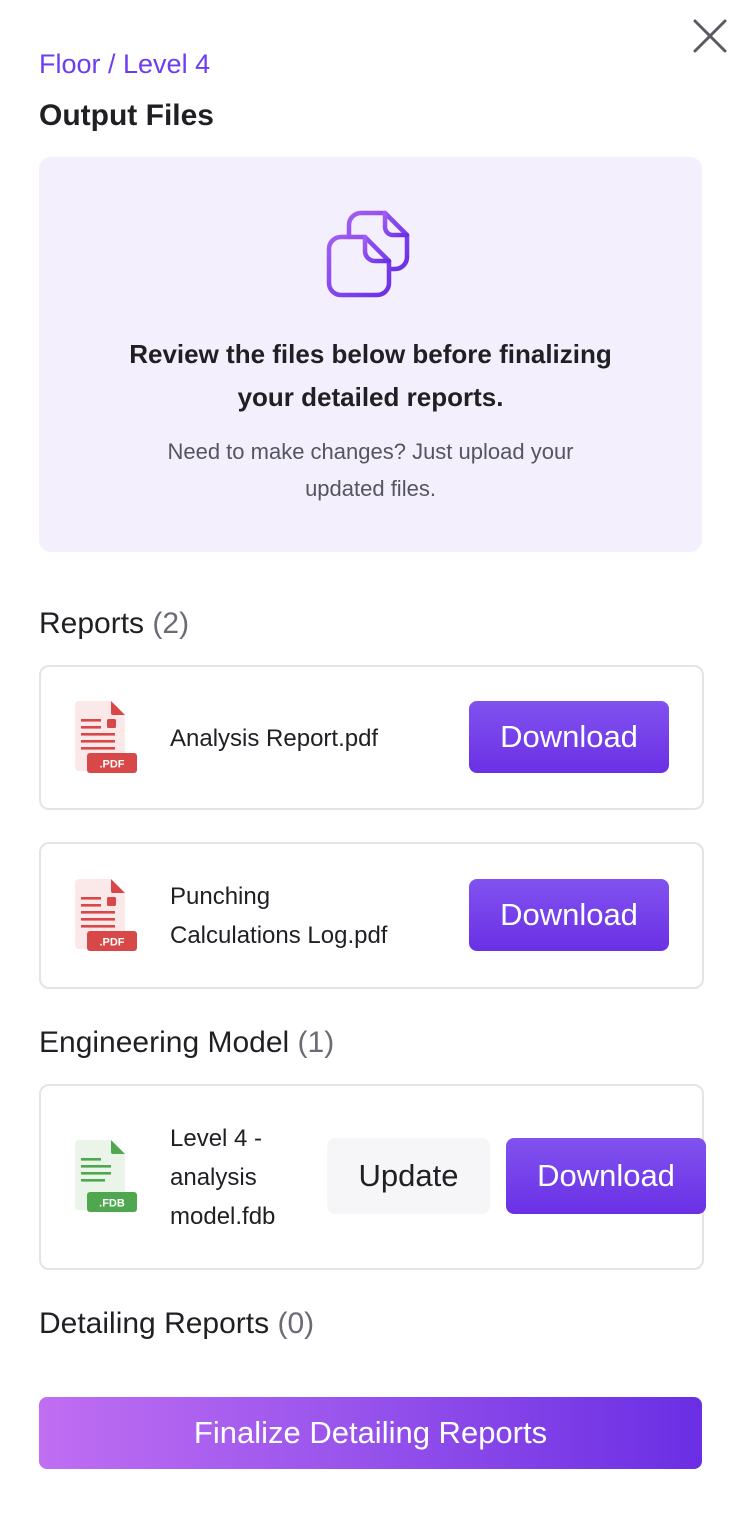  I want to click on section-title-reports: Reports (2), so click(114, 623).